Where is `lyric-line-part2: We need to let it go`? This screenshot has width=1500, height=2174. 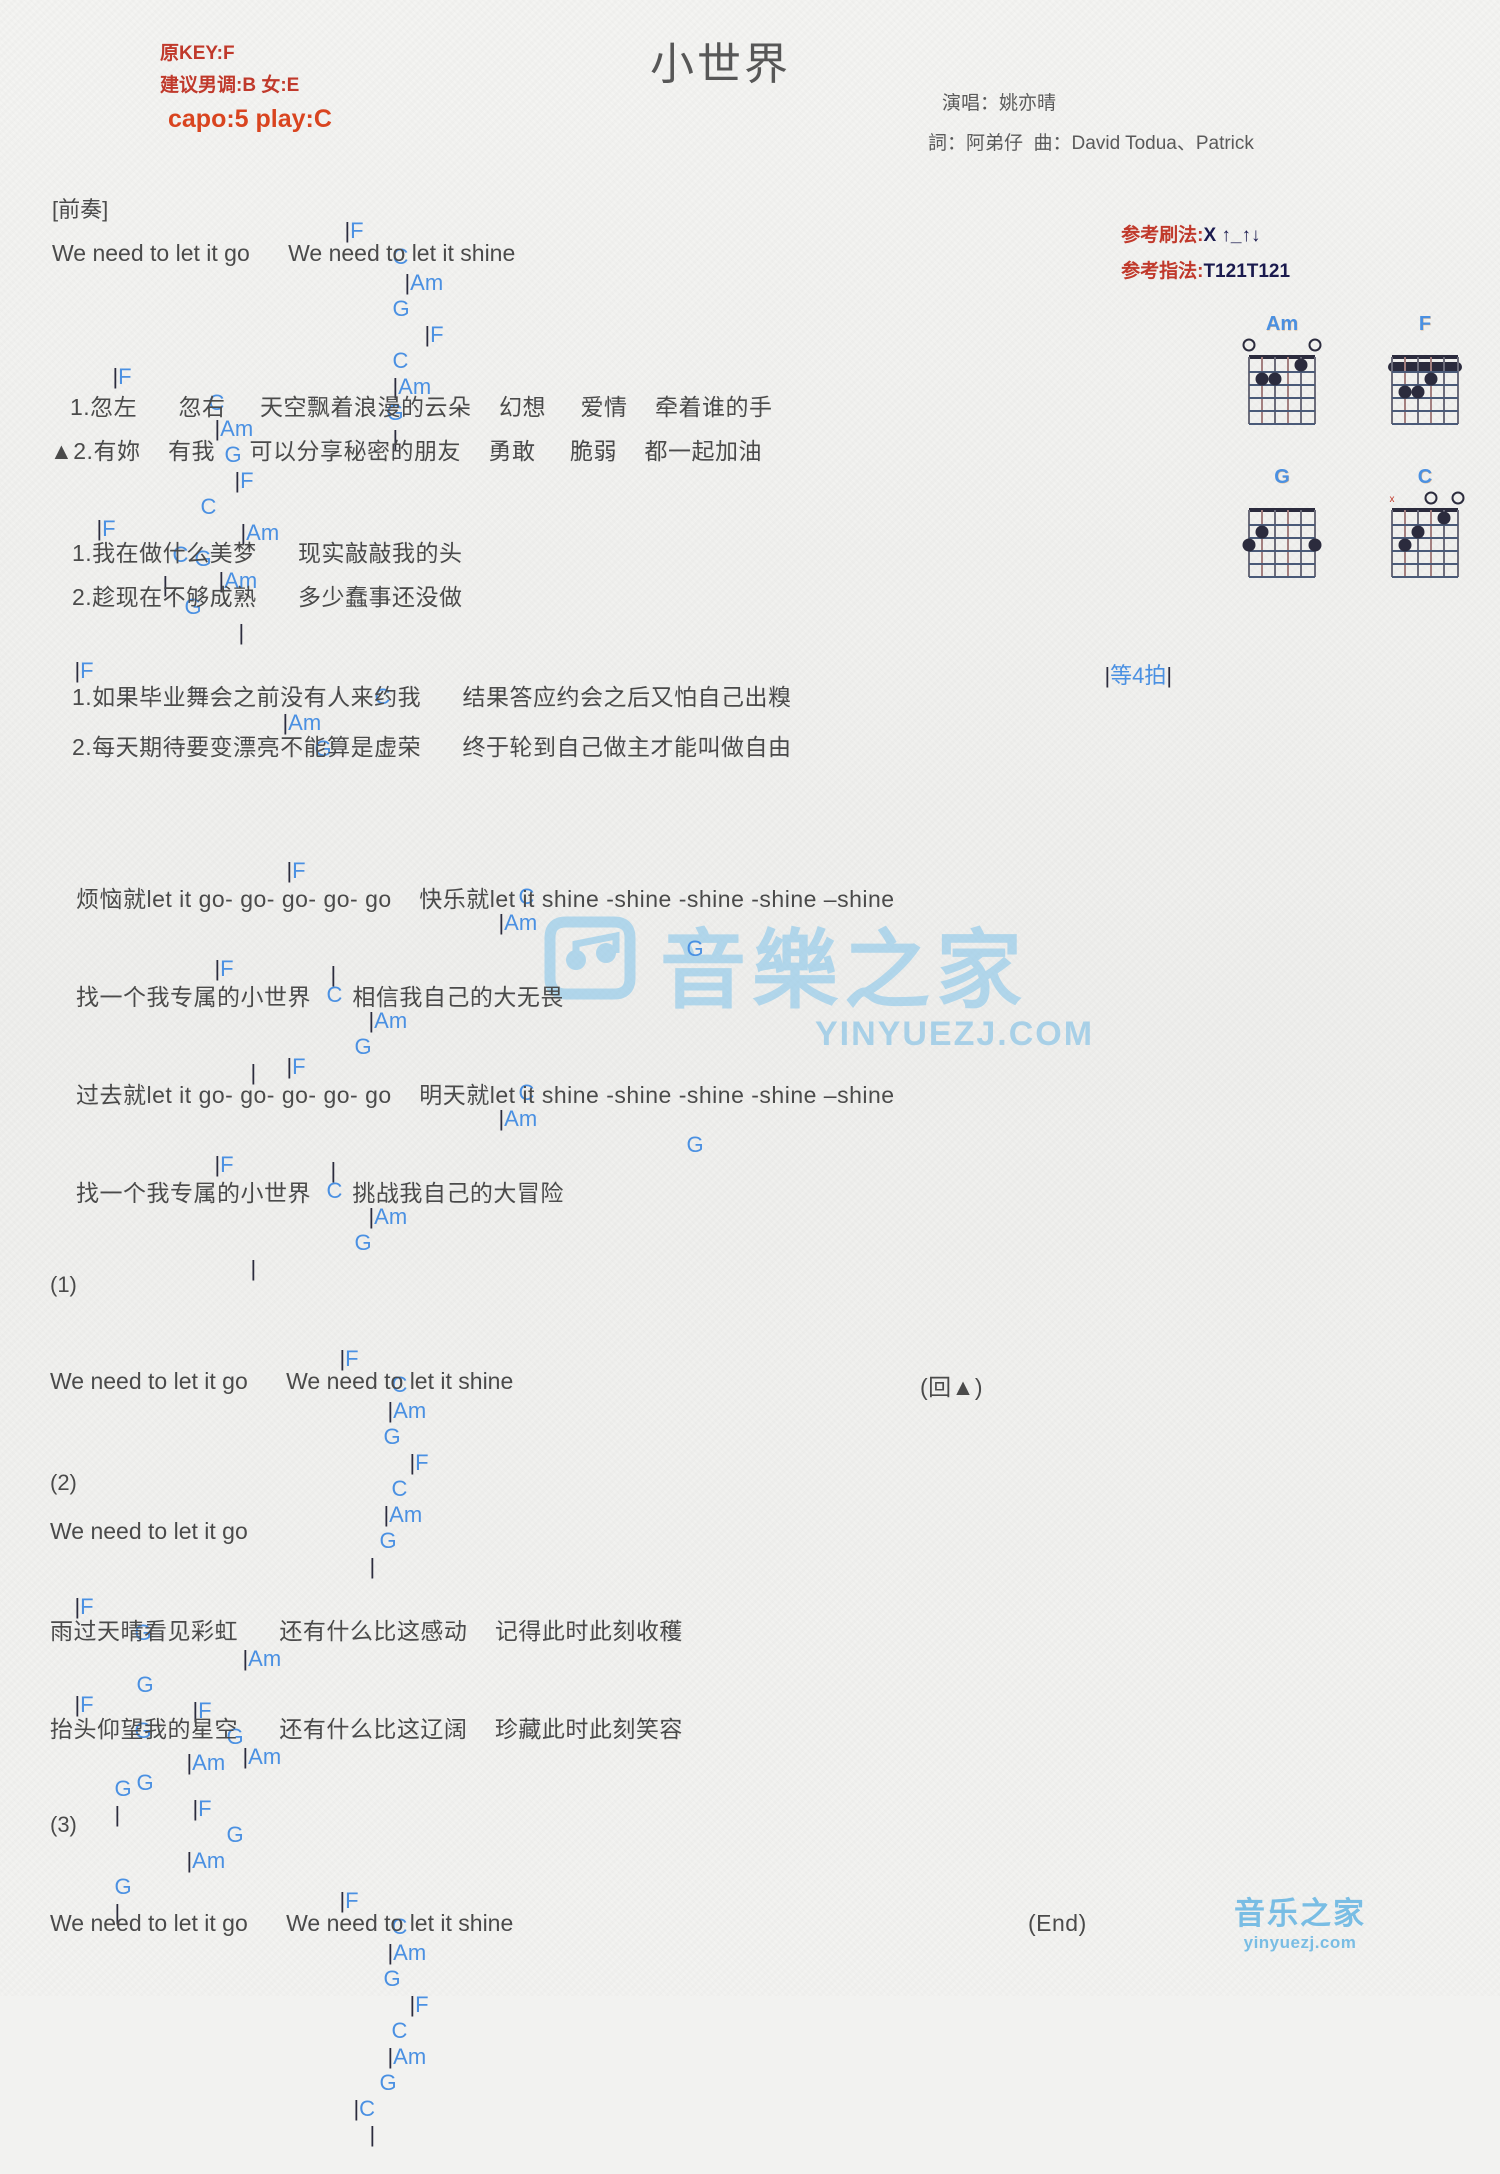 lyric-line-part2: We need to let it go is located at coordinates (149, 1531).